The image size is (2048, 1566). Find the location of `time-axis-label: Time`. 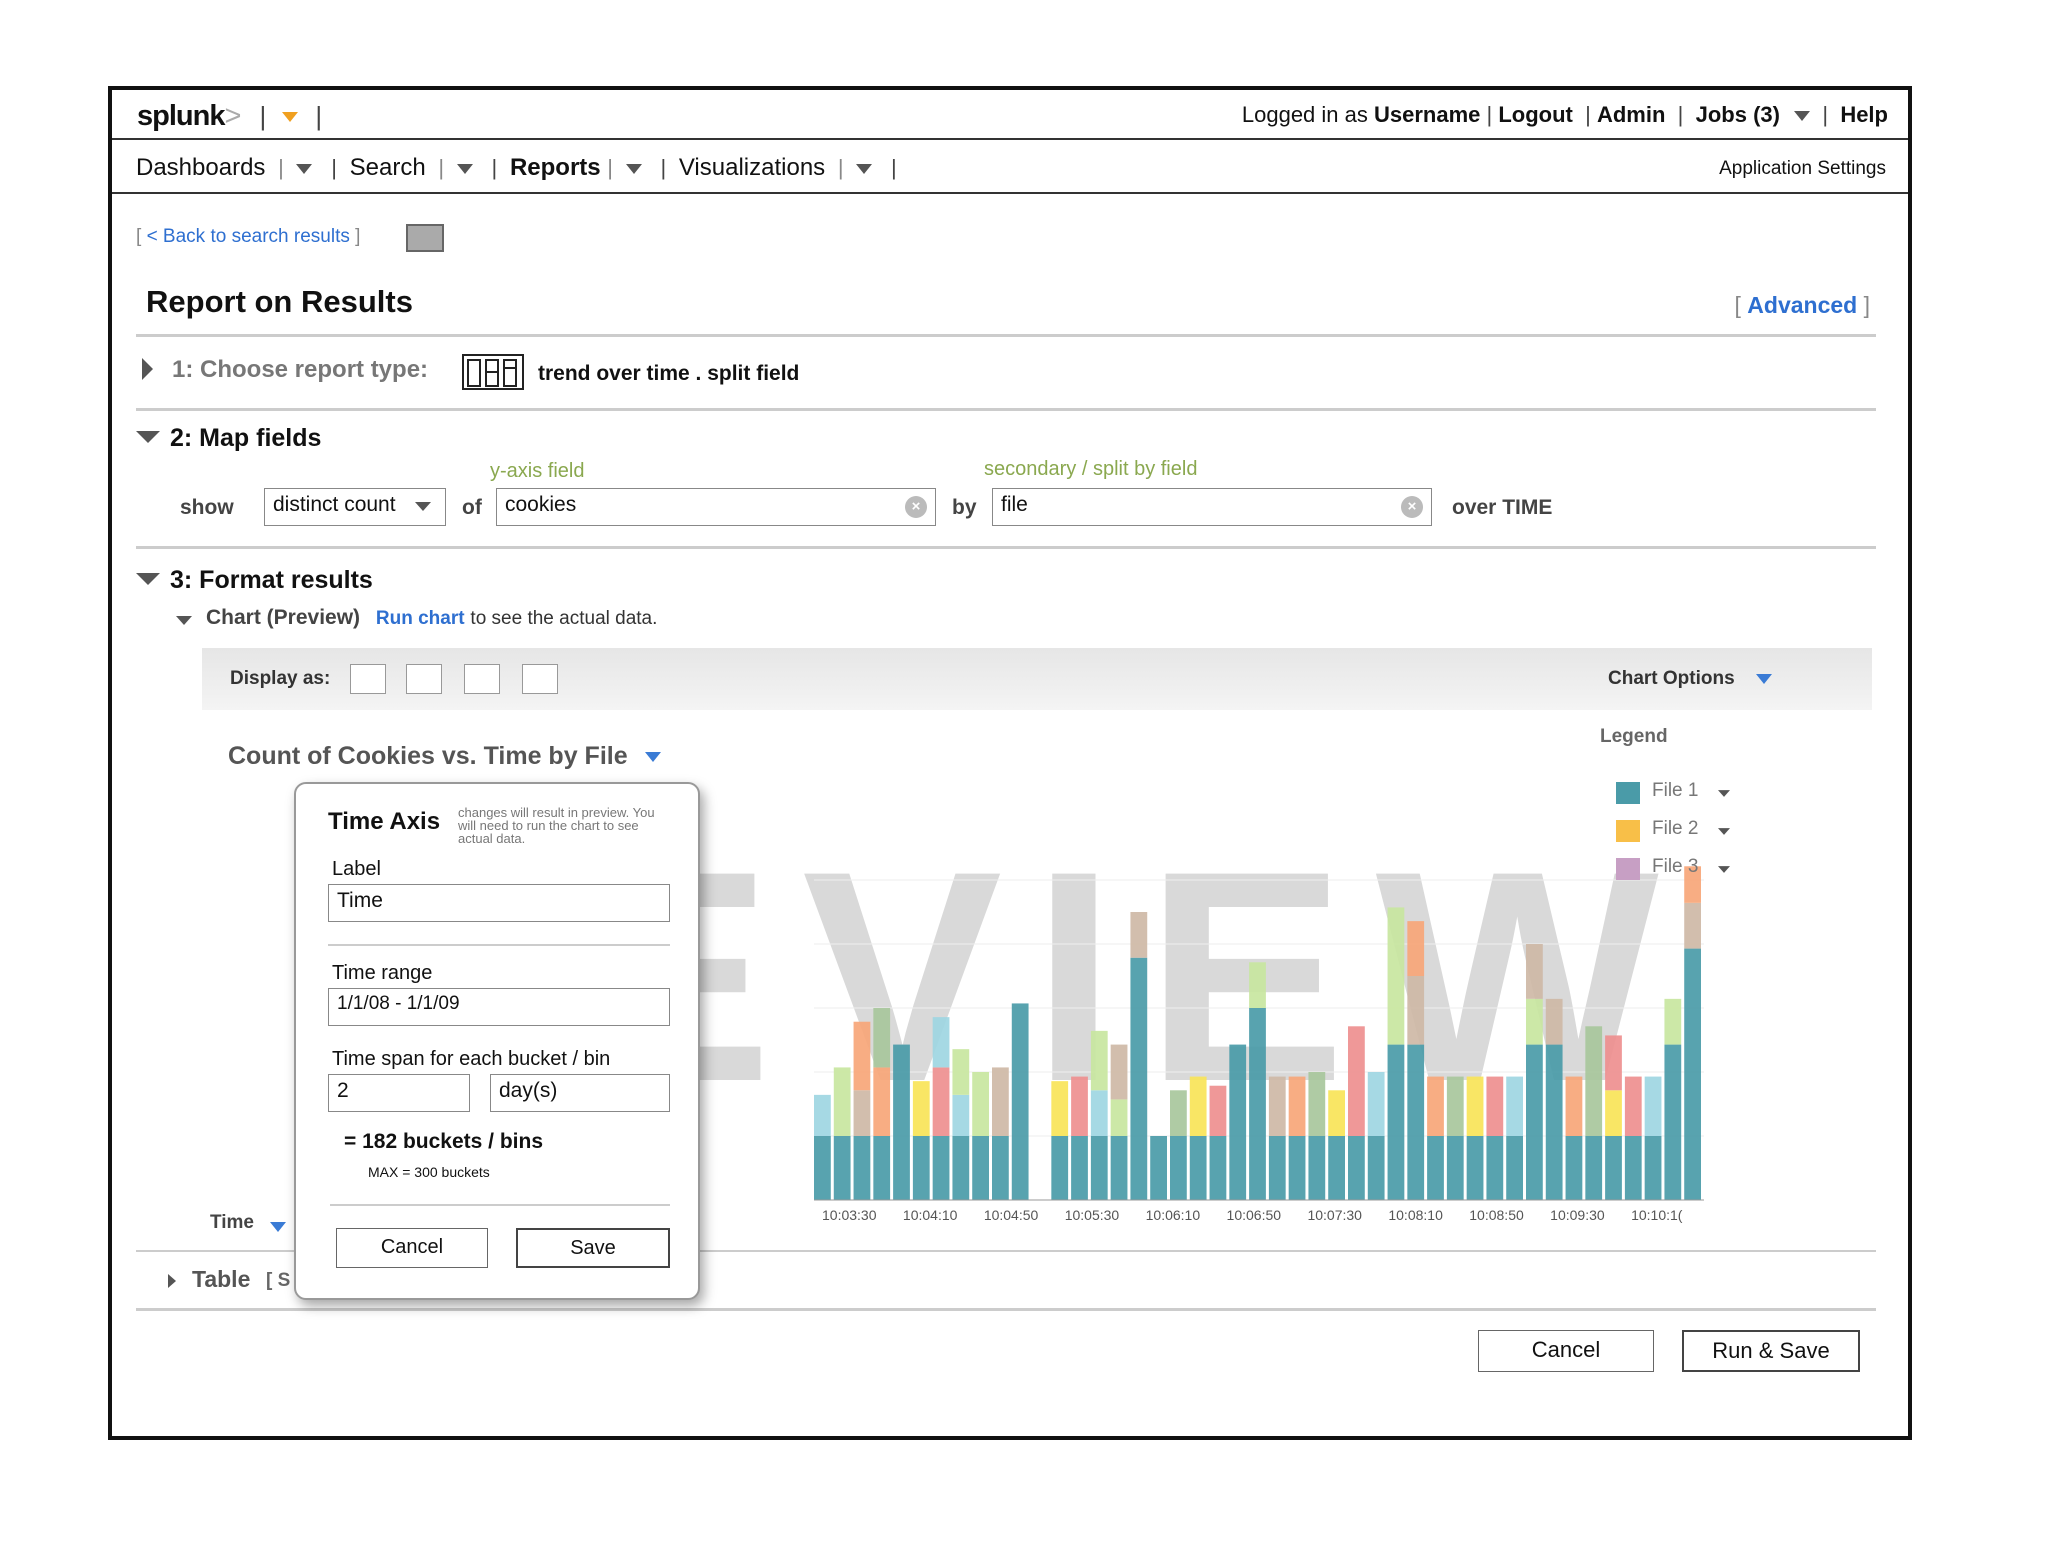

time-axis-label: Time is located at coordinates (232, 1223).